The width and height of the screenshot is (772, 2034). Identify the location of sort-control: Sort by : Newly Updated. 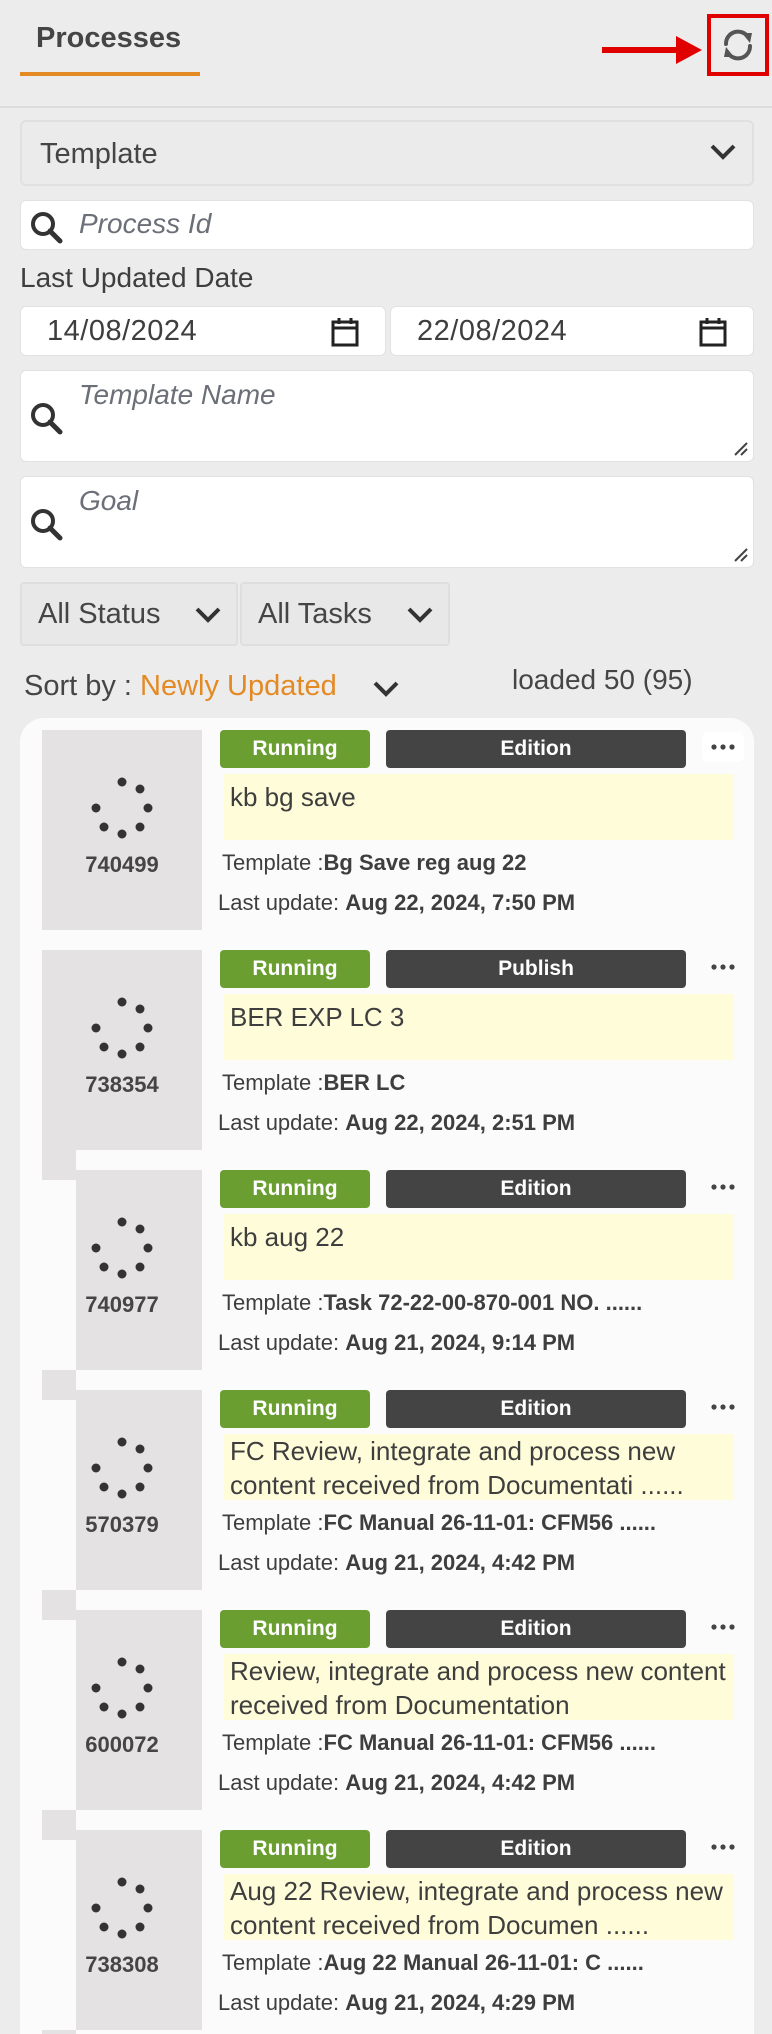
(180, 686).